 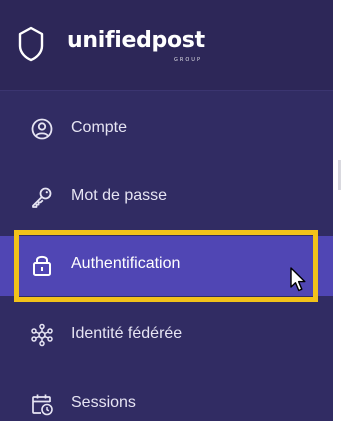 I want to click on sidebar-item-label: Compte, so click(x=99, y=127).